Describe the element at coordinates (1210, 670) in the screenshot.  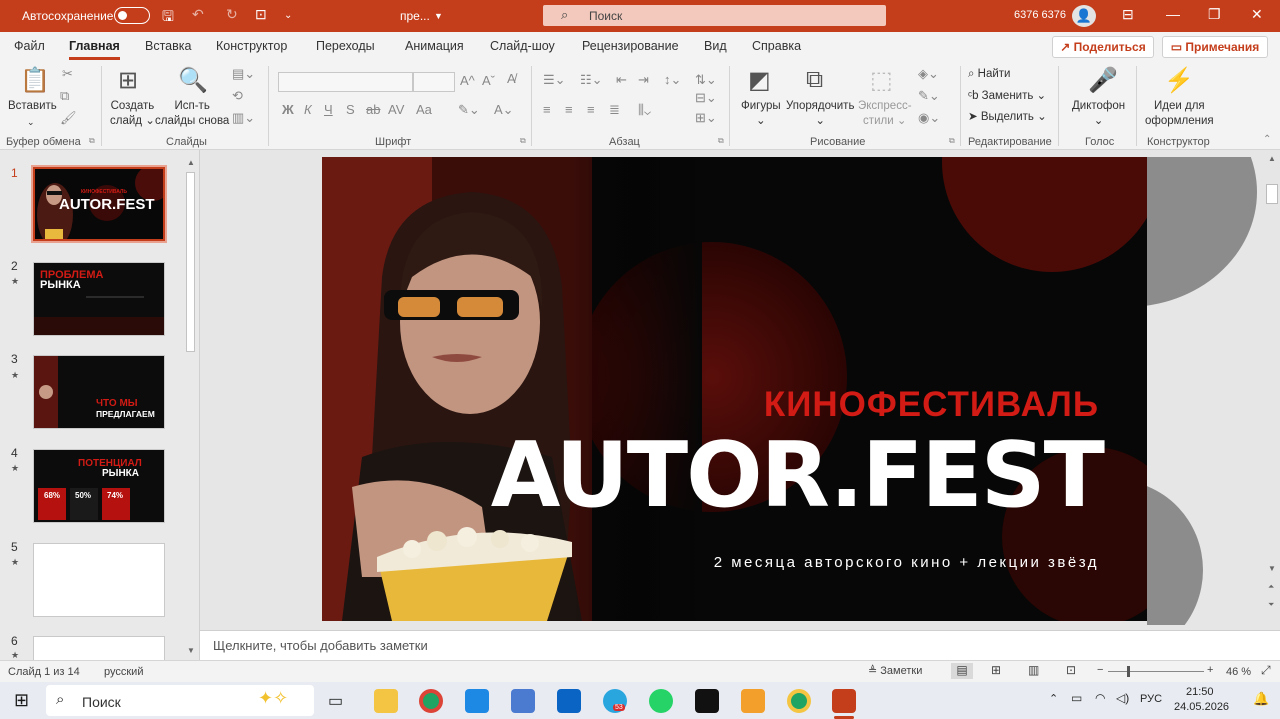
I see `zoom-in-icon: +` at that location.